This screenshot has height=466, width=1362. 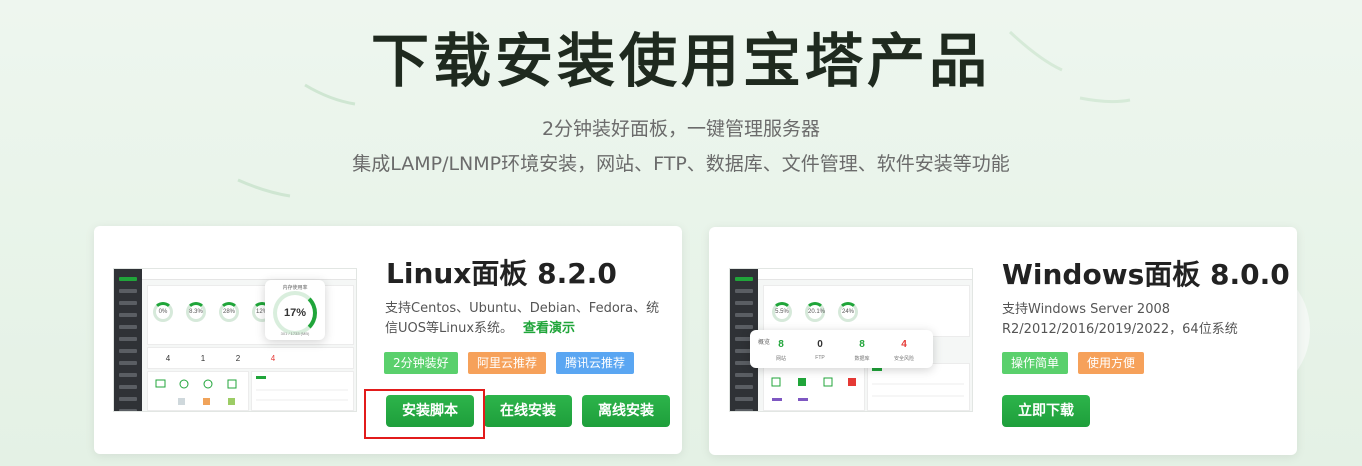 I want to click on overview-stat-label: 网站, so click(x=780, y=359).